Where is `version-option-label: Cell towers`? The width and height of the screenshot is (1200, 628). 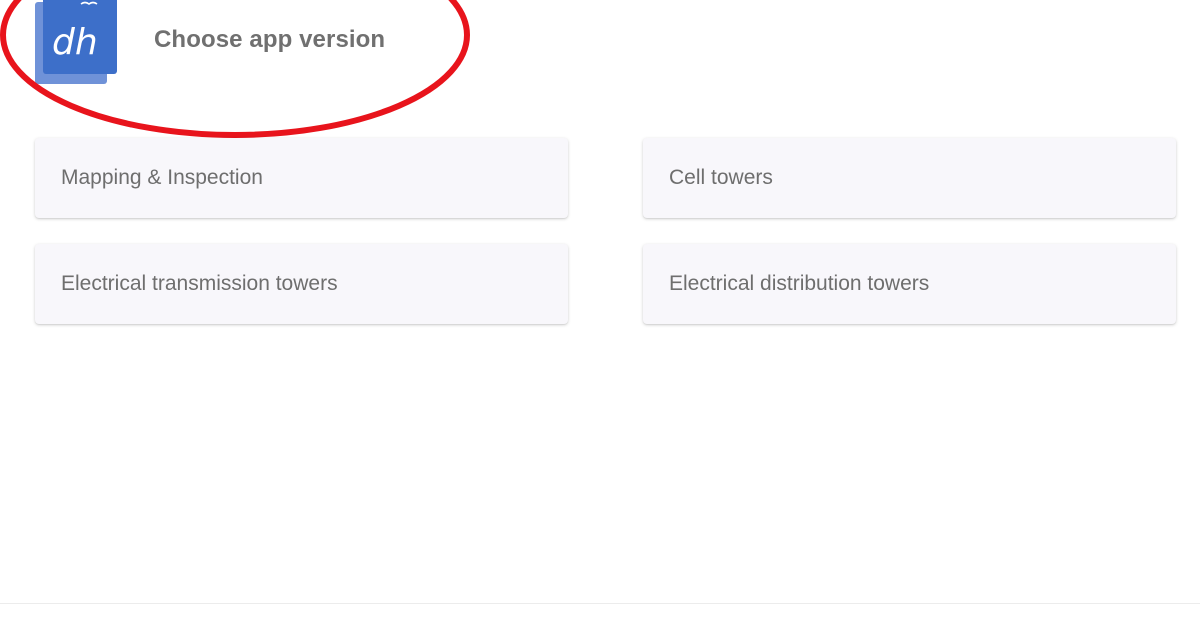
version-option-label: Cell towers is located at coordinates (721, 177).